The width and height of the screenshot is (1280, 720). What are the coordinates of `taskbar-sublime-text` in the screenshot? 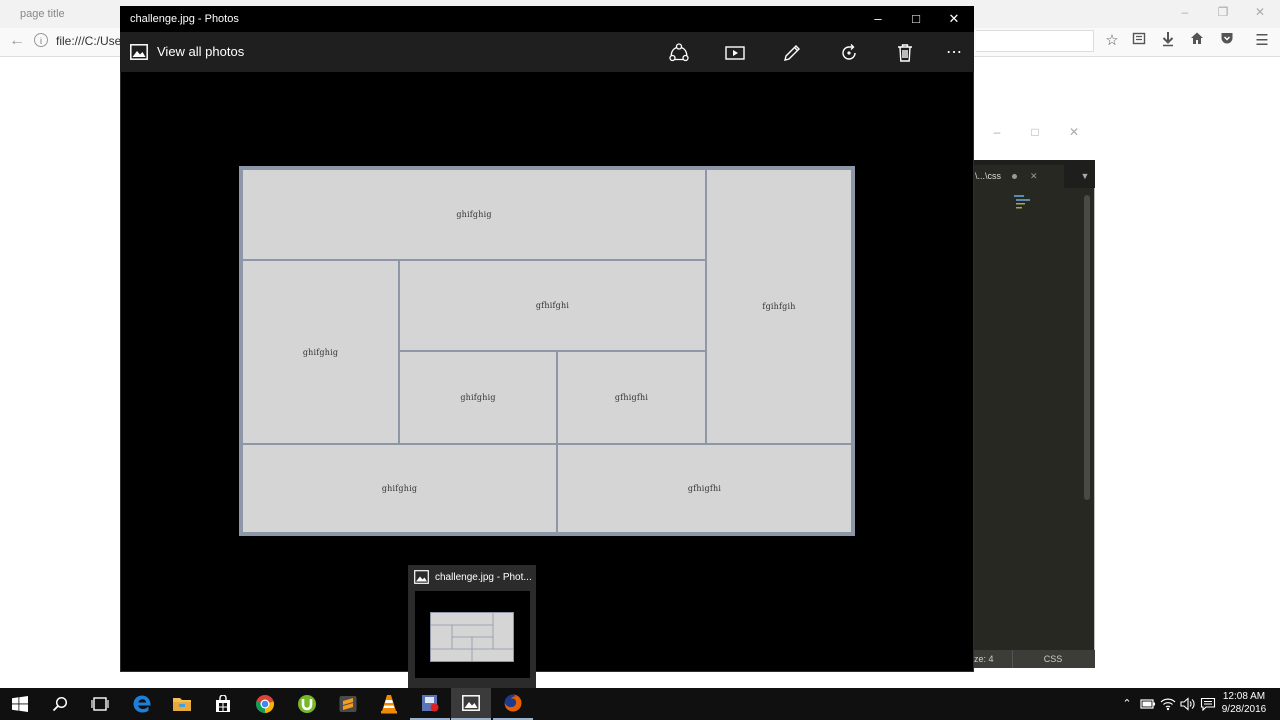 It's located at (348, 704).